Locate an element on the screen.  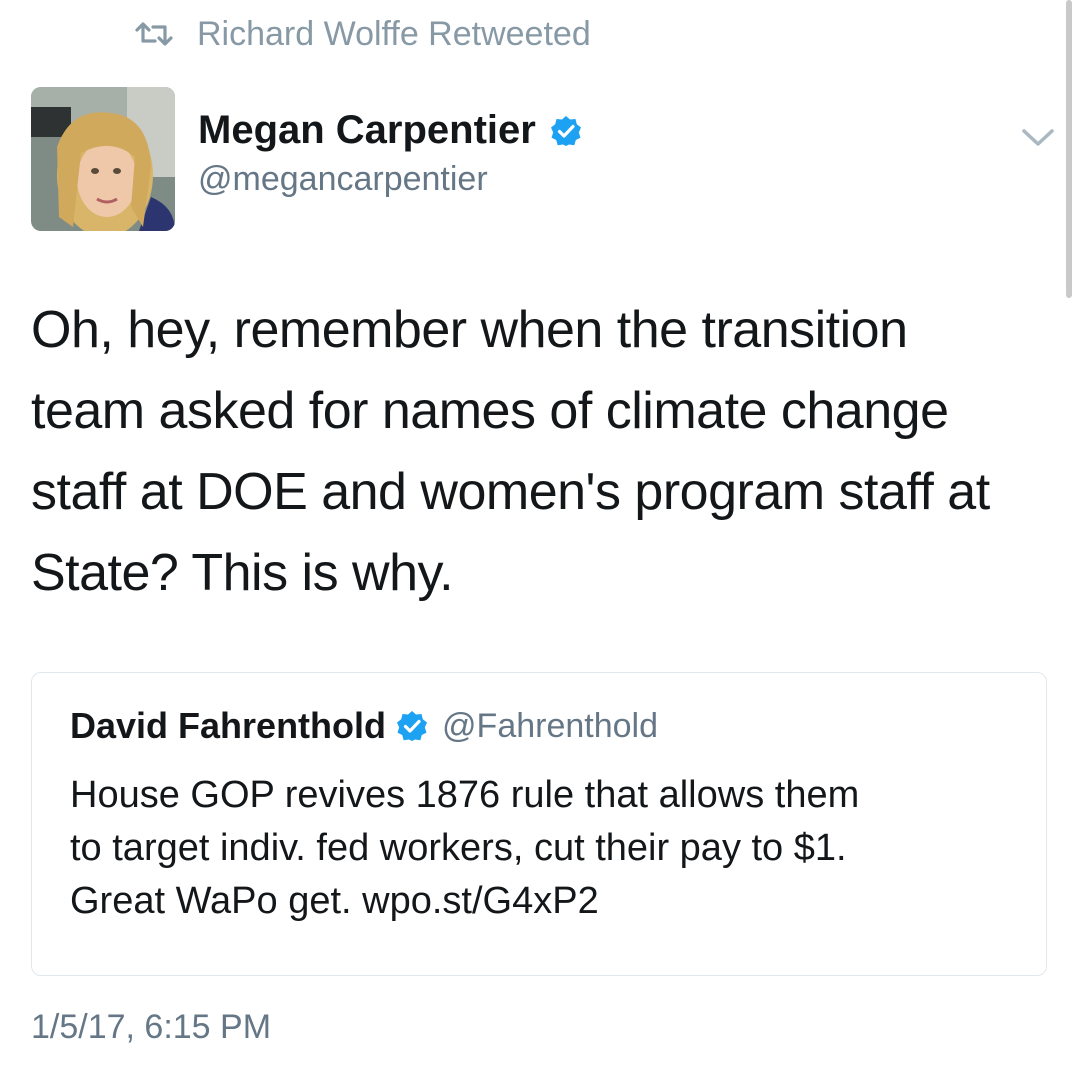
author-name: Megan Carpentier is located at coordinates (367, 130).